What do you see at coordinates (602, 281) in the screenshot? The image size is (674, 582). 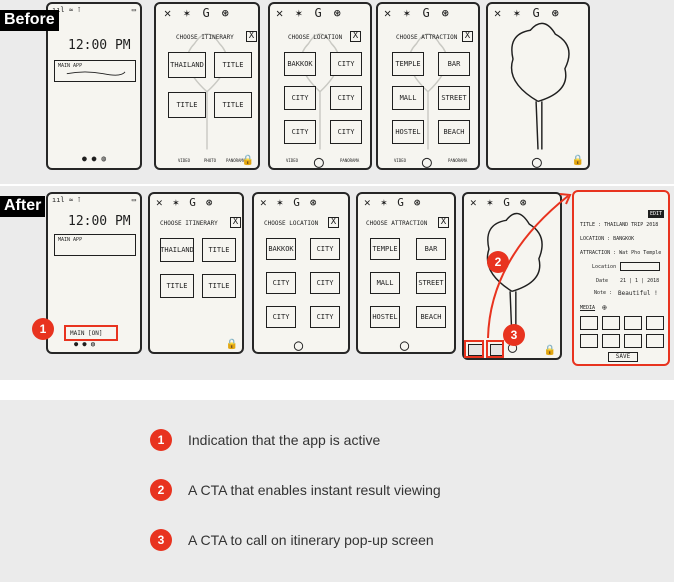 I see `date-label: Date` at bounding box center [602, 281].